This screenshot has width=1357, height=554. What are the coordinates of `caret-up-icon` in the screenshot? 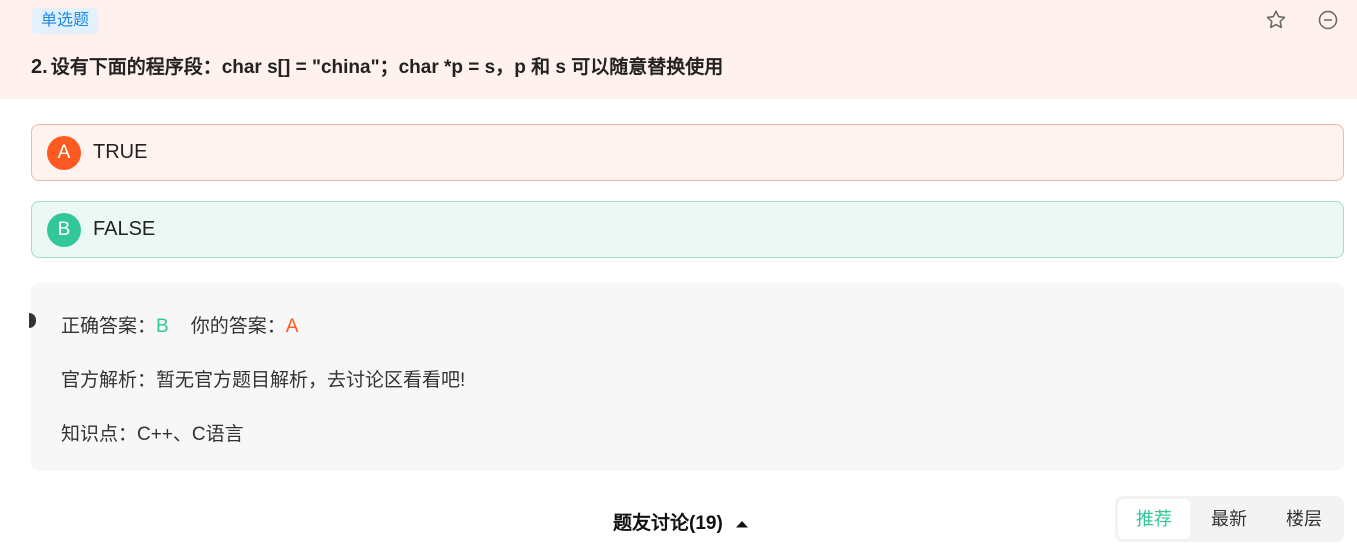 It's located at (742, 524).